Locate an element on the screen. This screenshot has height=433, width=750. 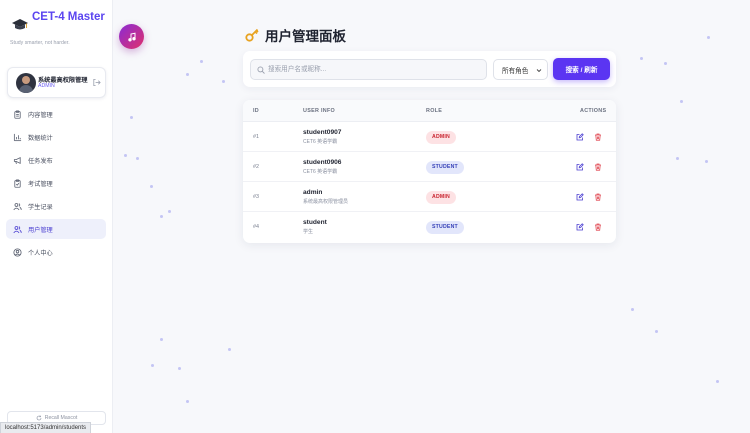
recall-label: Recall Mascot is located at coordinates (61, 418).